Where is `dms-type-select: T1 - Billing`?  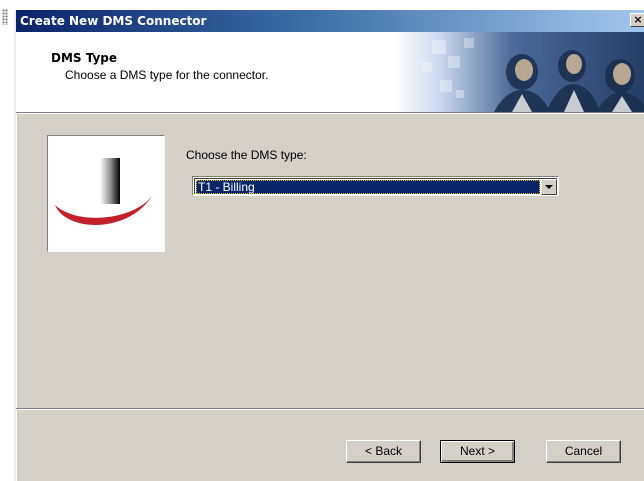
dms-type-select: T1 - Billing is located at coordinates (375, 186).